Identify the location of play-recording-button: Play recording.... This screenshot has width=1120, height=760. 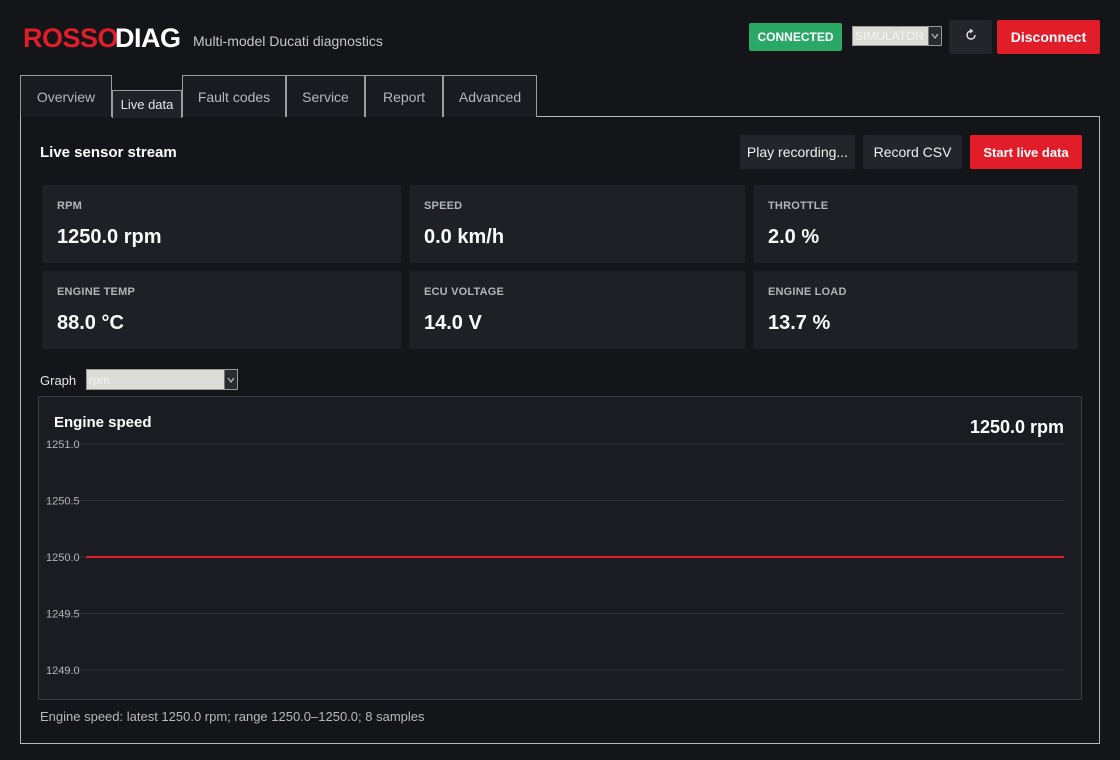
(797, 152).